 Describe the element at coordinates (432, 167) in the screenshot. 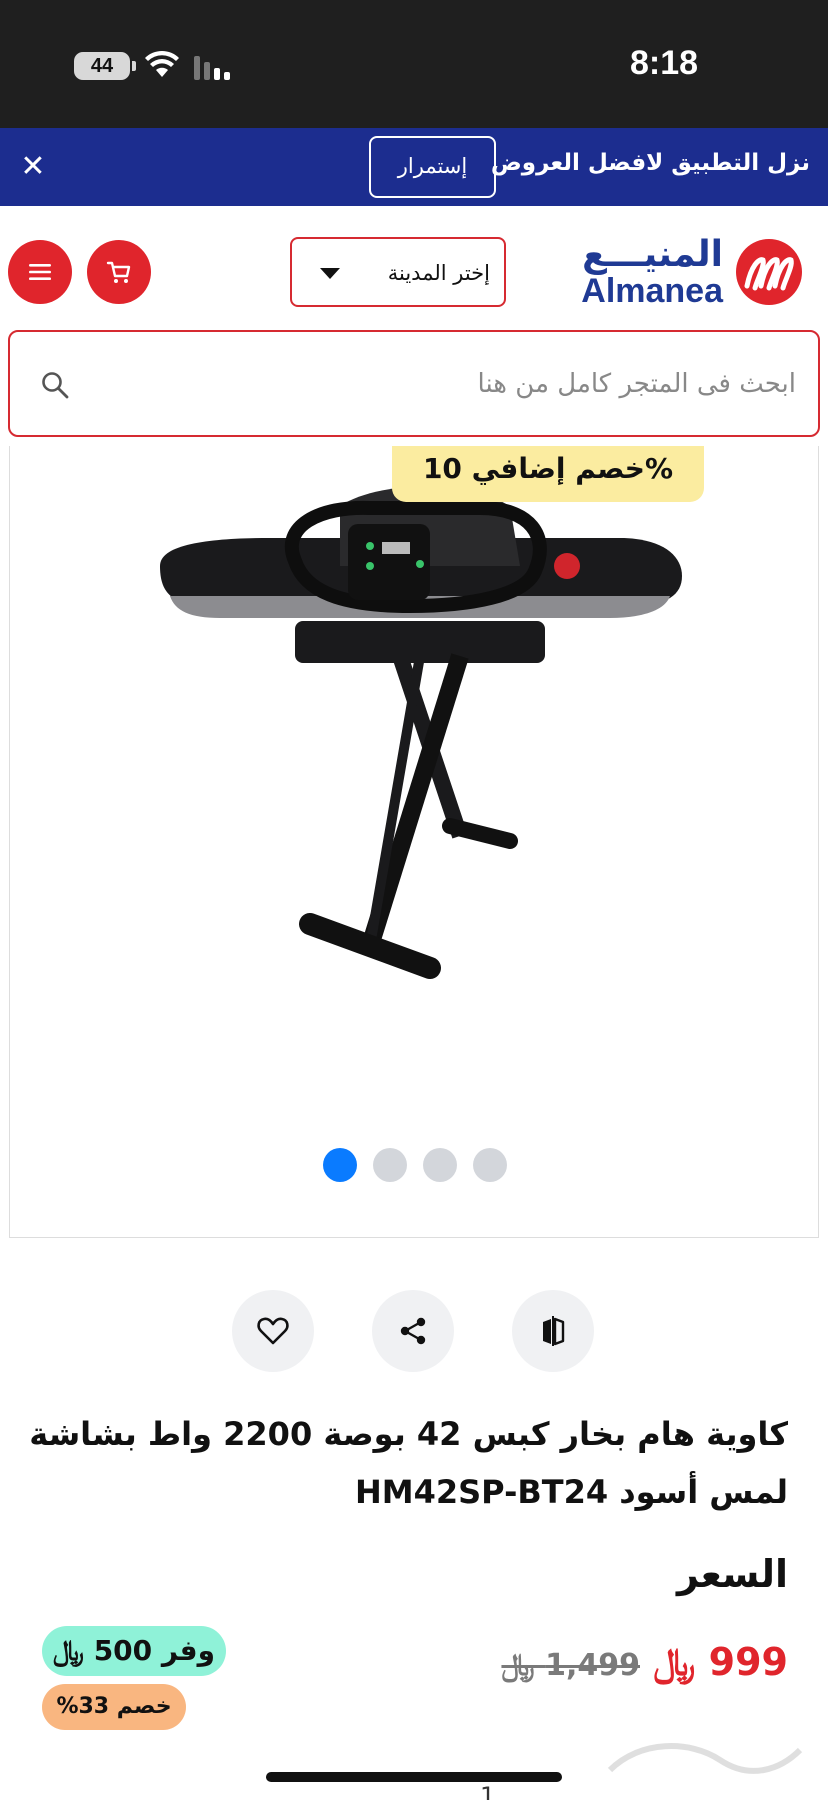

I see `continue-button: إستمرار` at that location.